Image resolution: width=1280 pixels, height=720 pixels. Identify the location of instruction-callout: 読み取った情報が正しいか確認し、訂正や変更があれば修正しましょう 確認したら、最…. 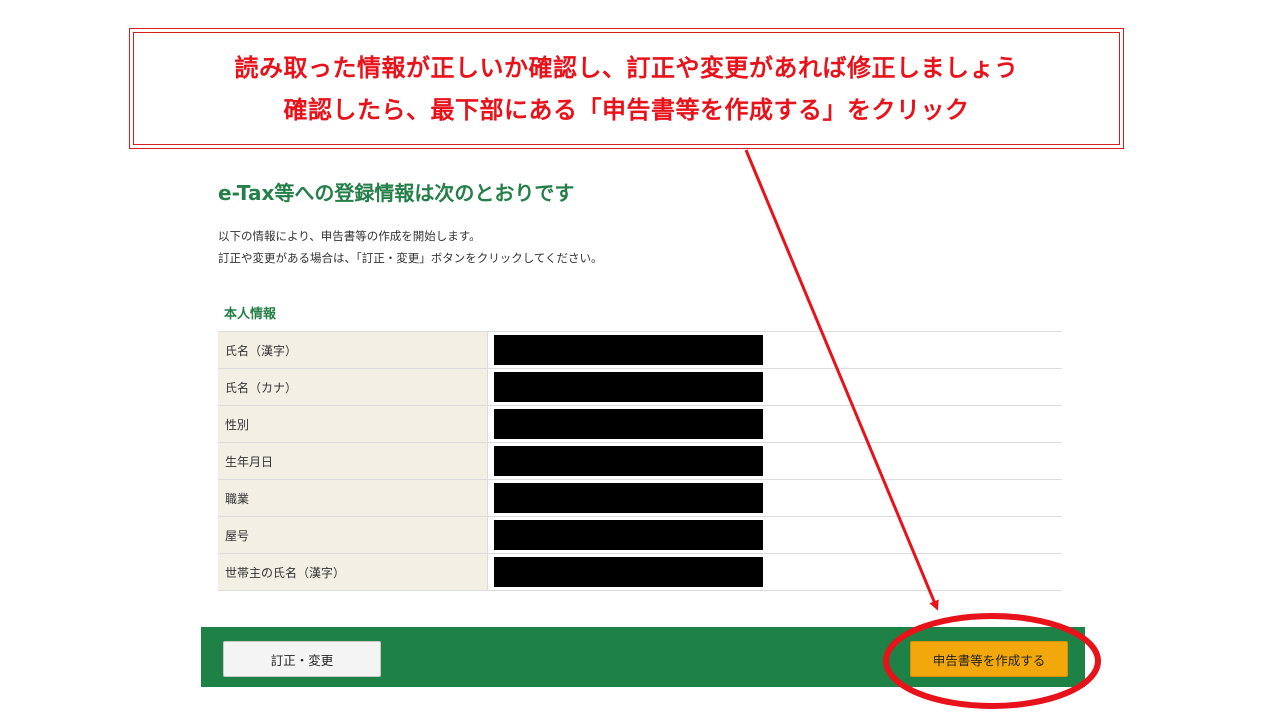
(626, 88).